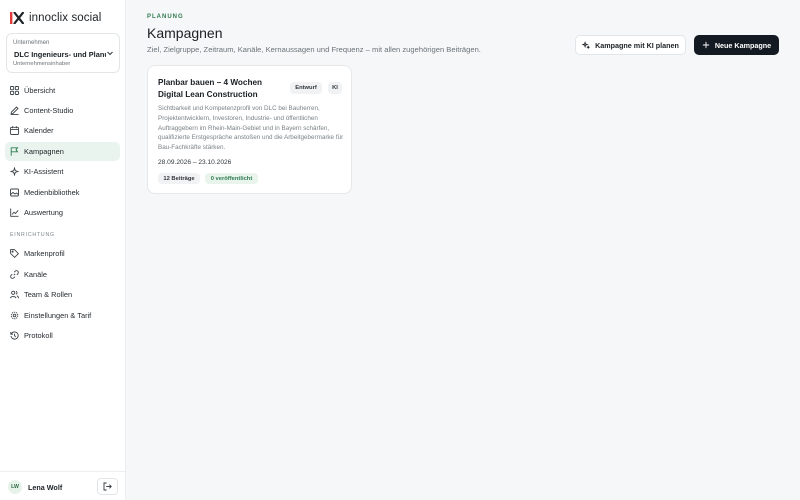 The height and width of the screenshot is (500, 800). I want to click on sidebar-item-label: KI-Assistent, so click(44, 171).